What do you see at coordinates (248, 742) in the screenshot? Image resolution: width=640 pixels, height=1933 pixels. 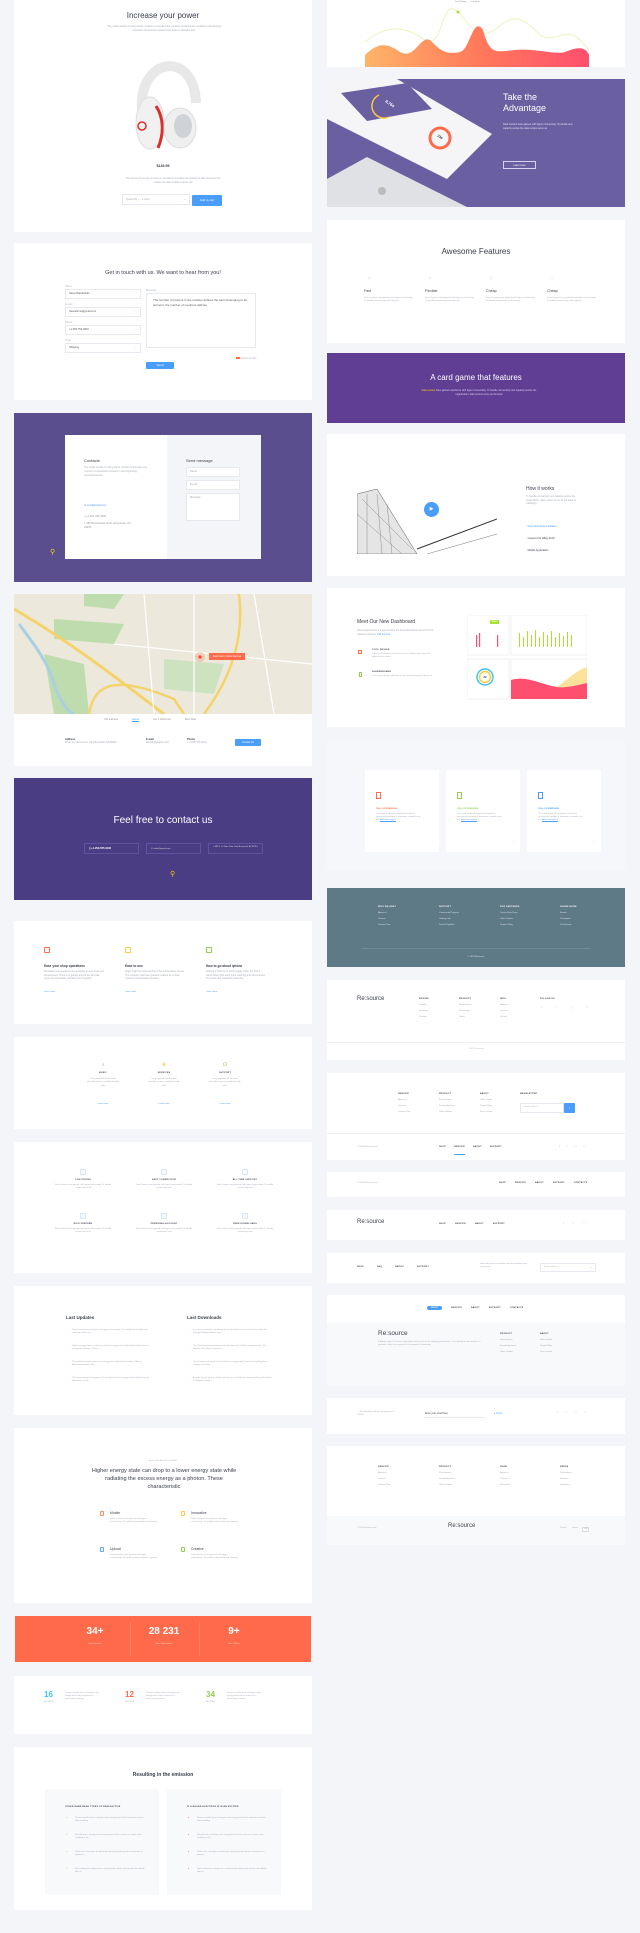 I see `contact-us-button: Contact Us` at bounding box center [248, 742].